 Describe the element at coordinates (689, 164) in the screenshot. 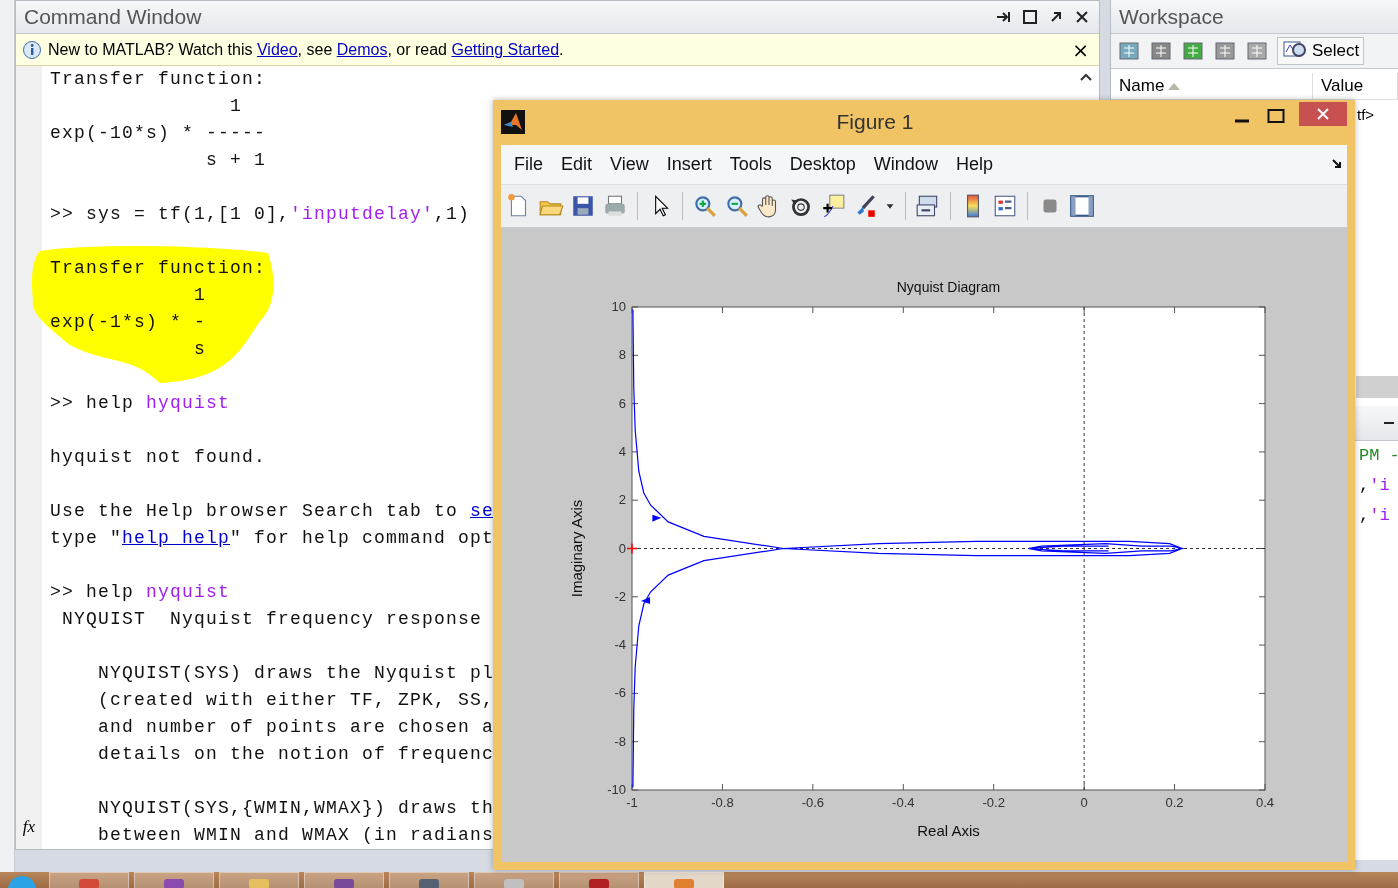

I see `menu-item: Insert` at that location.